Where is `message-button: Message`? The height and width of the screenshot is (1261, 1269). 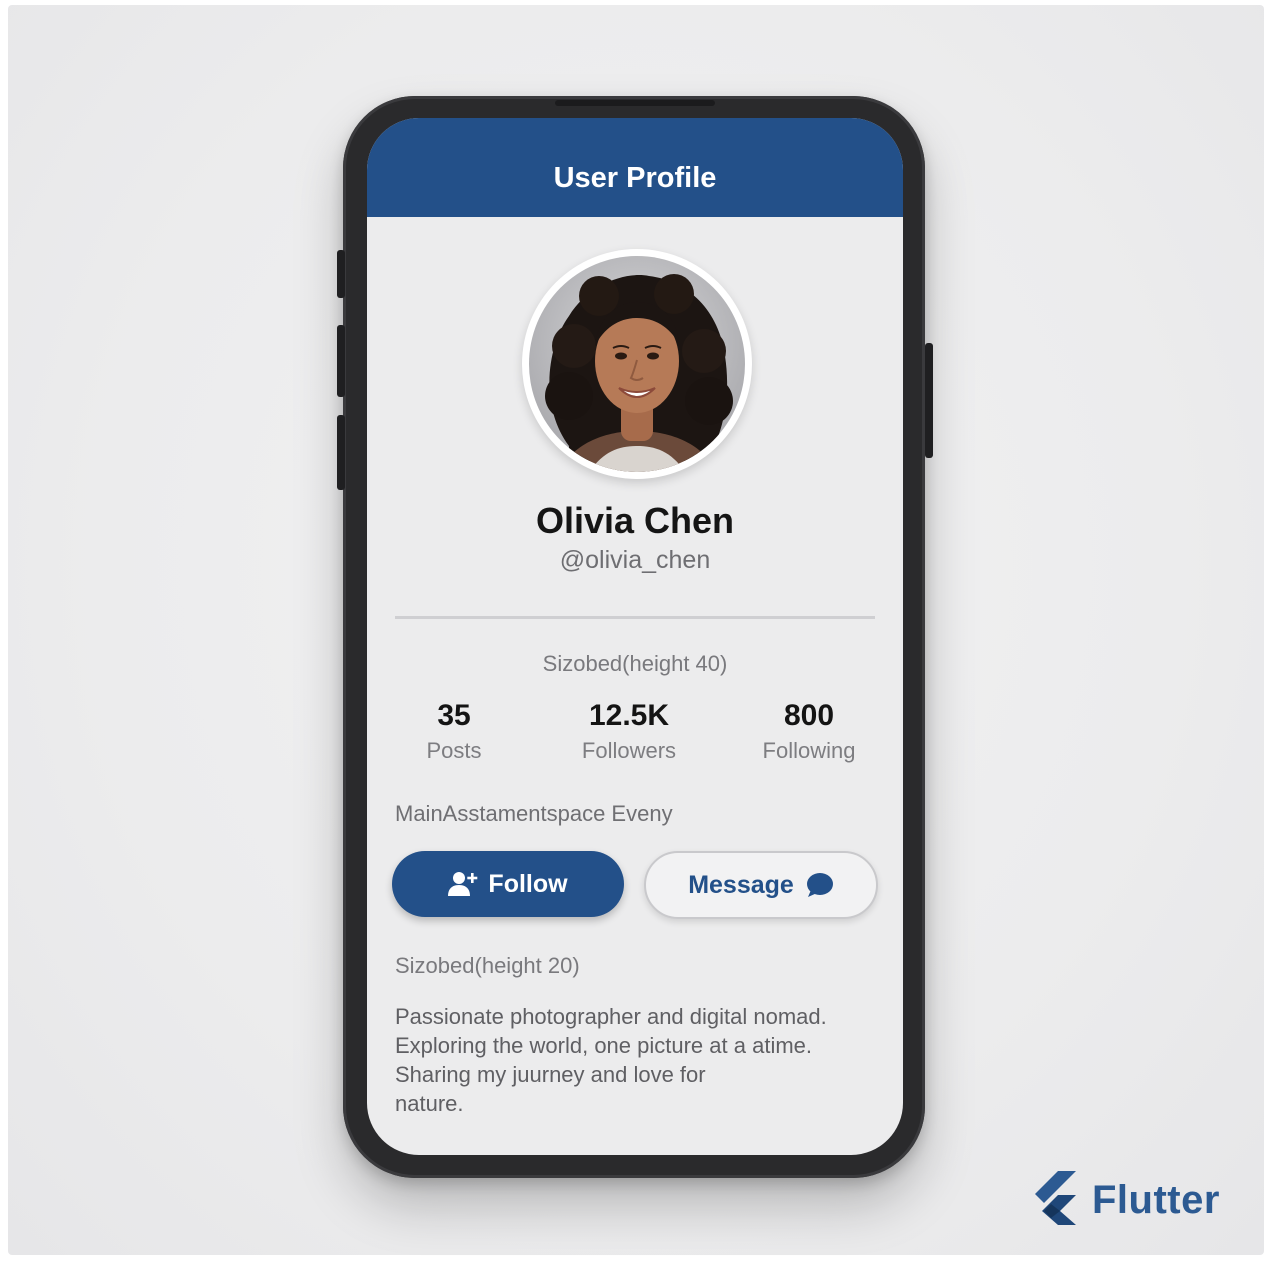 message-button: Message is located at coordinates (761, 885).